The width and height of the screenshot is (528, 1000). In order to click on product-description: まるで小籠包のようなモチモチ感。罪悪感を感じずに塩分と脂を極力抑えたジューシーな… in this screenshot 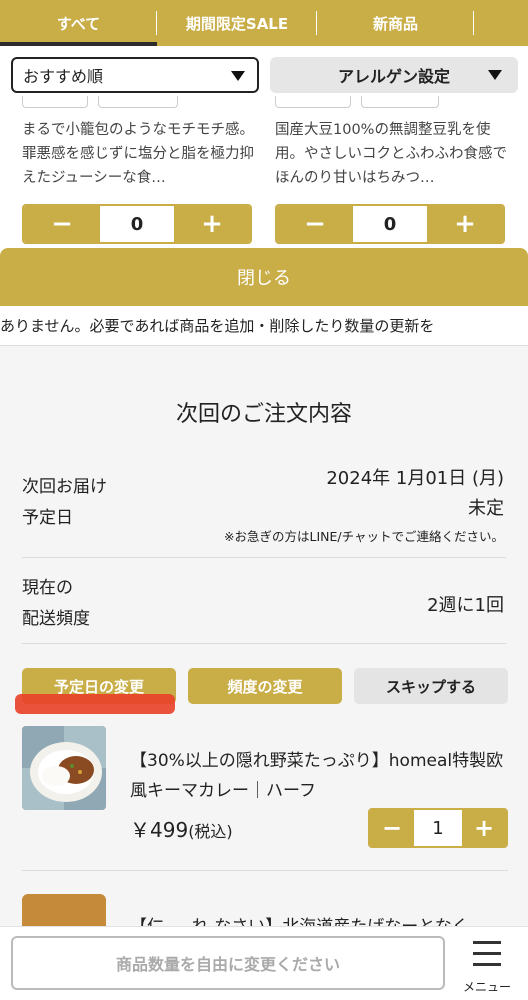, I will do `click(138, 154)`.